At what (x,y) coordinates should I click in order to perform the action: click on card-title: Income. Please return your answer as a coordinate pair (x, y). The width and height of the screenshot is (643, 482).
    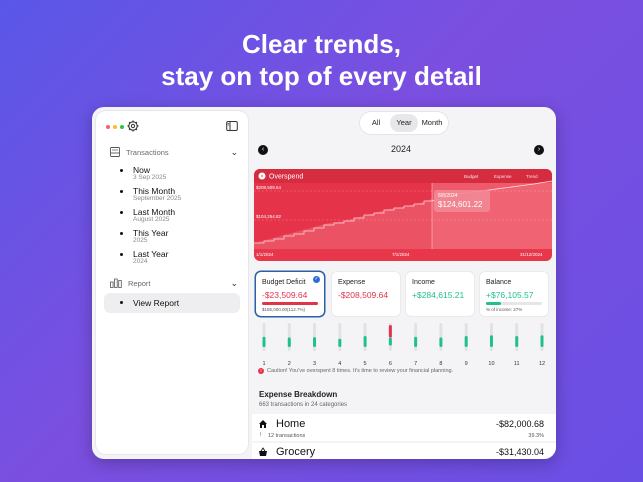
    Looking at the image, I should click on (423, 282).